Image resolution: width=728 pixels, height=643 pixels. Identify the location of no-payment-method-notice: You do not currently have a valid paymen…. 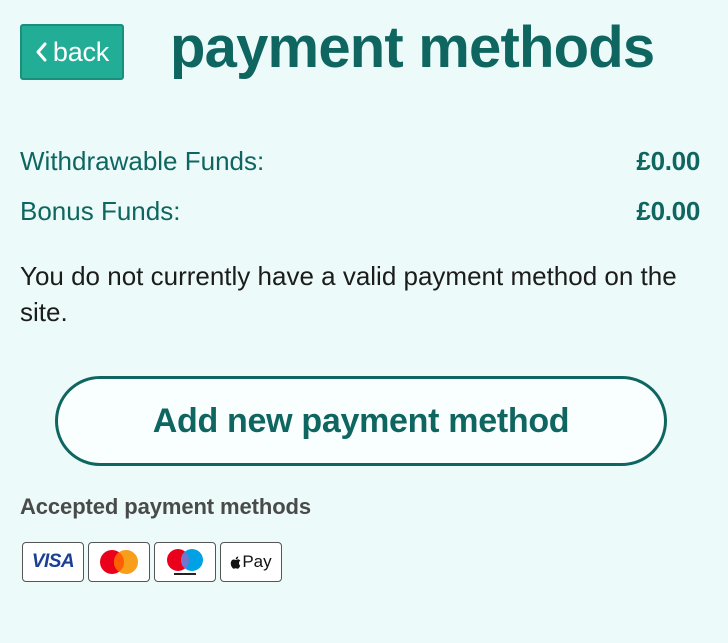
(348, 294).